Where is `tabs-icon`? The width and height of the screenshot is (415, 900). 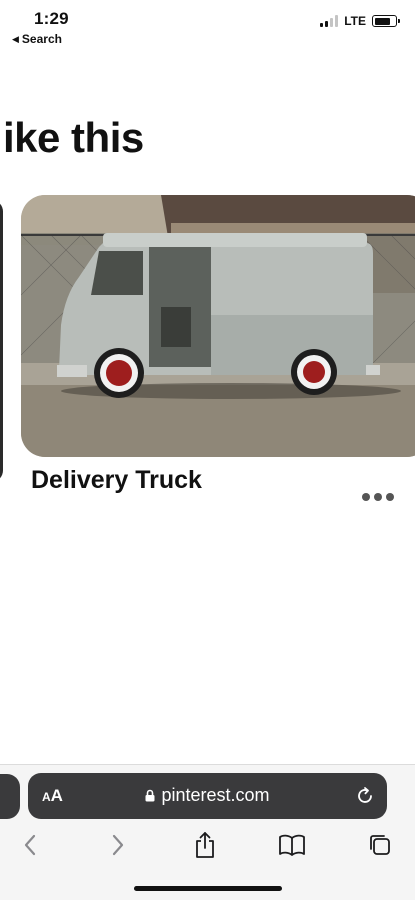 tabs-icon is located at coordinates (380, 845).